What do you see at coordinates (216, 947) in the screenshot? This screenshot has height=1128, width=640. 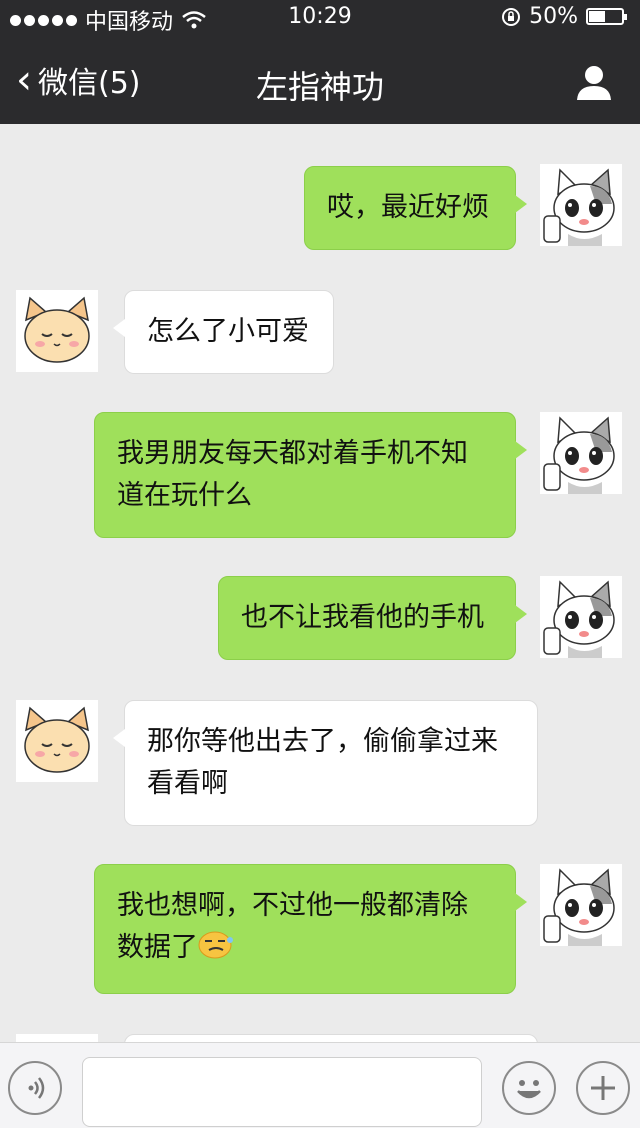 I see `smirk-emoji-icon` at bounding box center [216, 947].